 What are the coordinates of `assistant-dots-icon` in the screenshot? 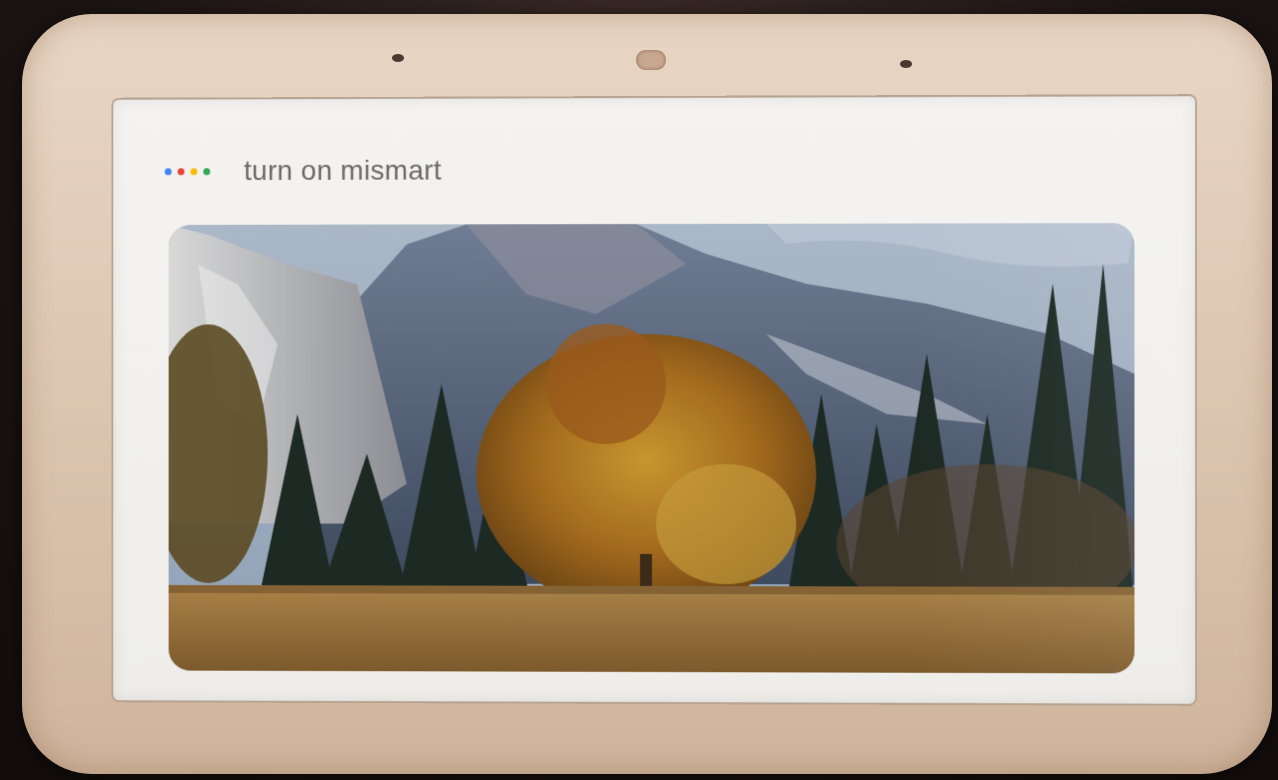 It's located at (188, 171).